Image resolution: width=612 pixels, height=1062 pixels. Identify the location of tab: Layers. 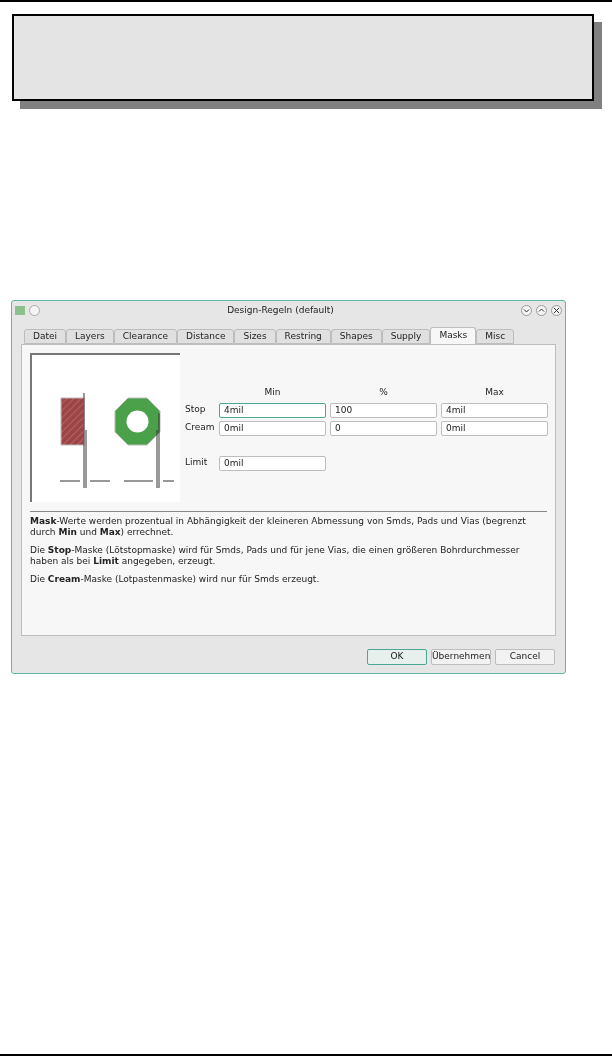
(90, 336).